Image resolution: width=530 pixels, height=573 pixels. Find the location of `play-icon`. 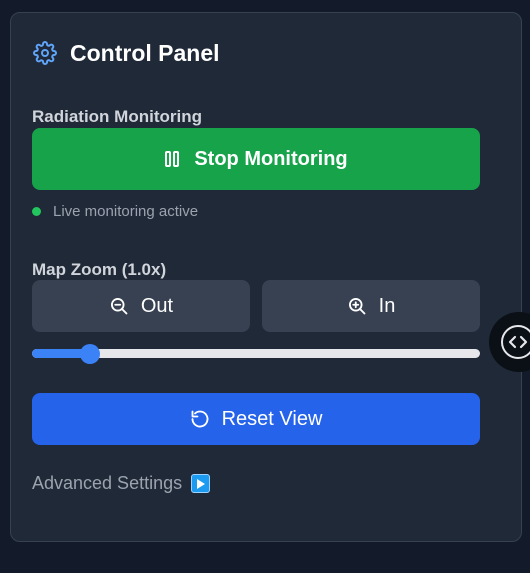

play-icon is located at coordinates (201, 483).